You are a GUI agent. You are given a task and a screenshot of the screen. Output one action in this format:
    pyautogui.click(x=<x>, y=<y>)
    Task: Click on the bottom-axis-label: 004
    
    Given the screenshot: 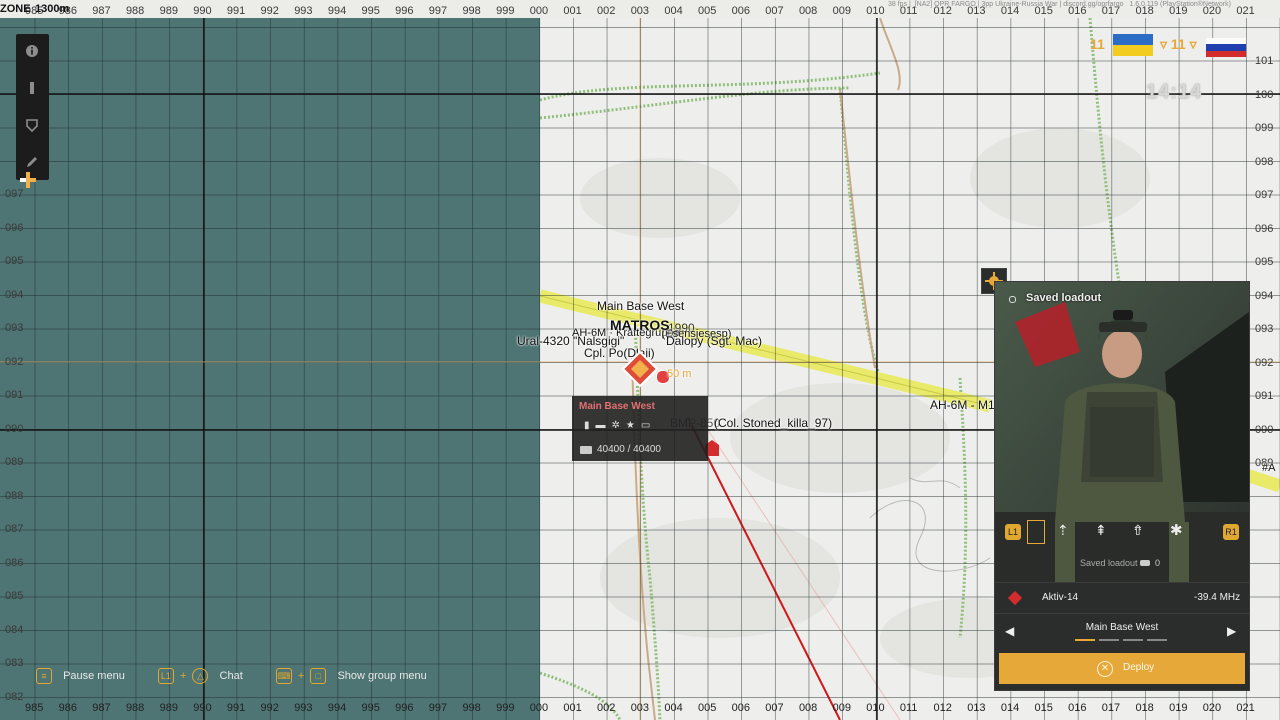 What is the action you would take?
    pyautogui.click(x=673, y=708)
    